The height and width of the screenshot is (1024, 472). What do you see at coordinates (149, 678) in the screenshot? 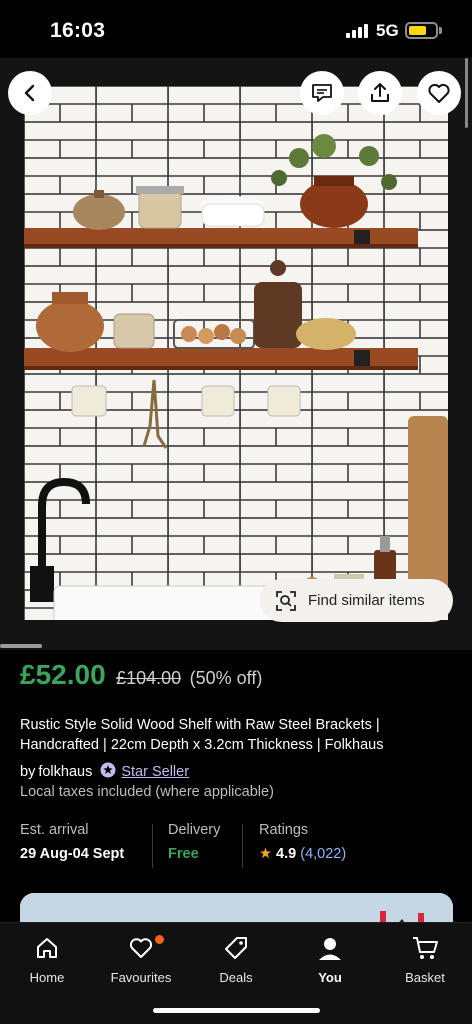
I see `original-price: £104.00` at bounding box center [149, 678].